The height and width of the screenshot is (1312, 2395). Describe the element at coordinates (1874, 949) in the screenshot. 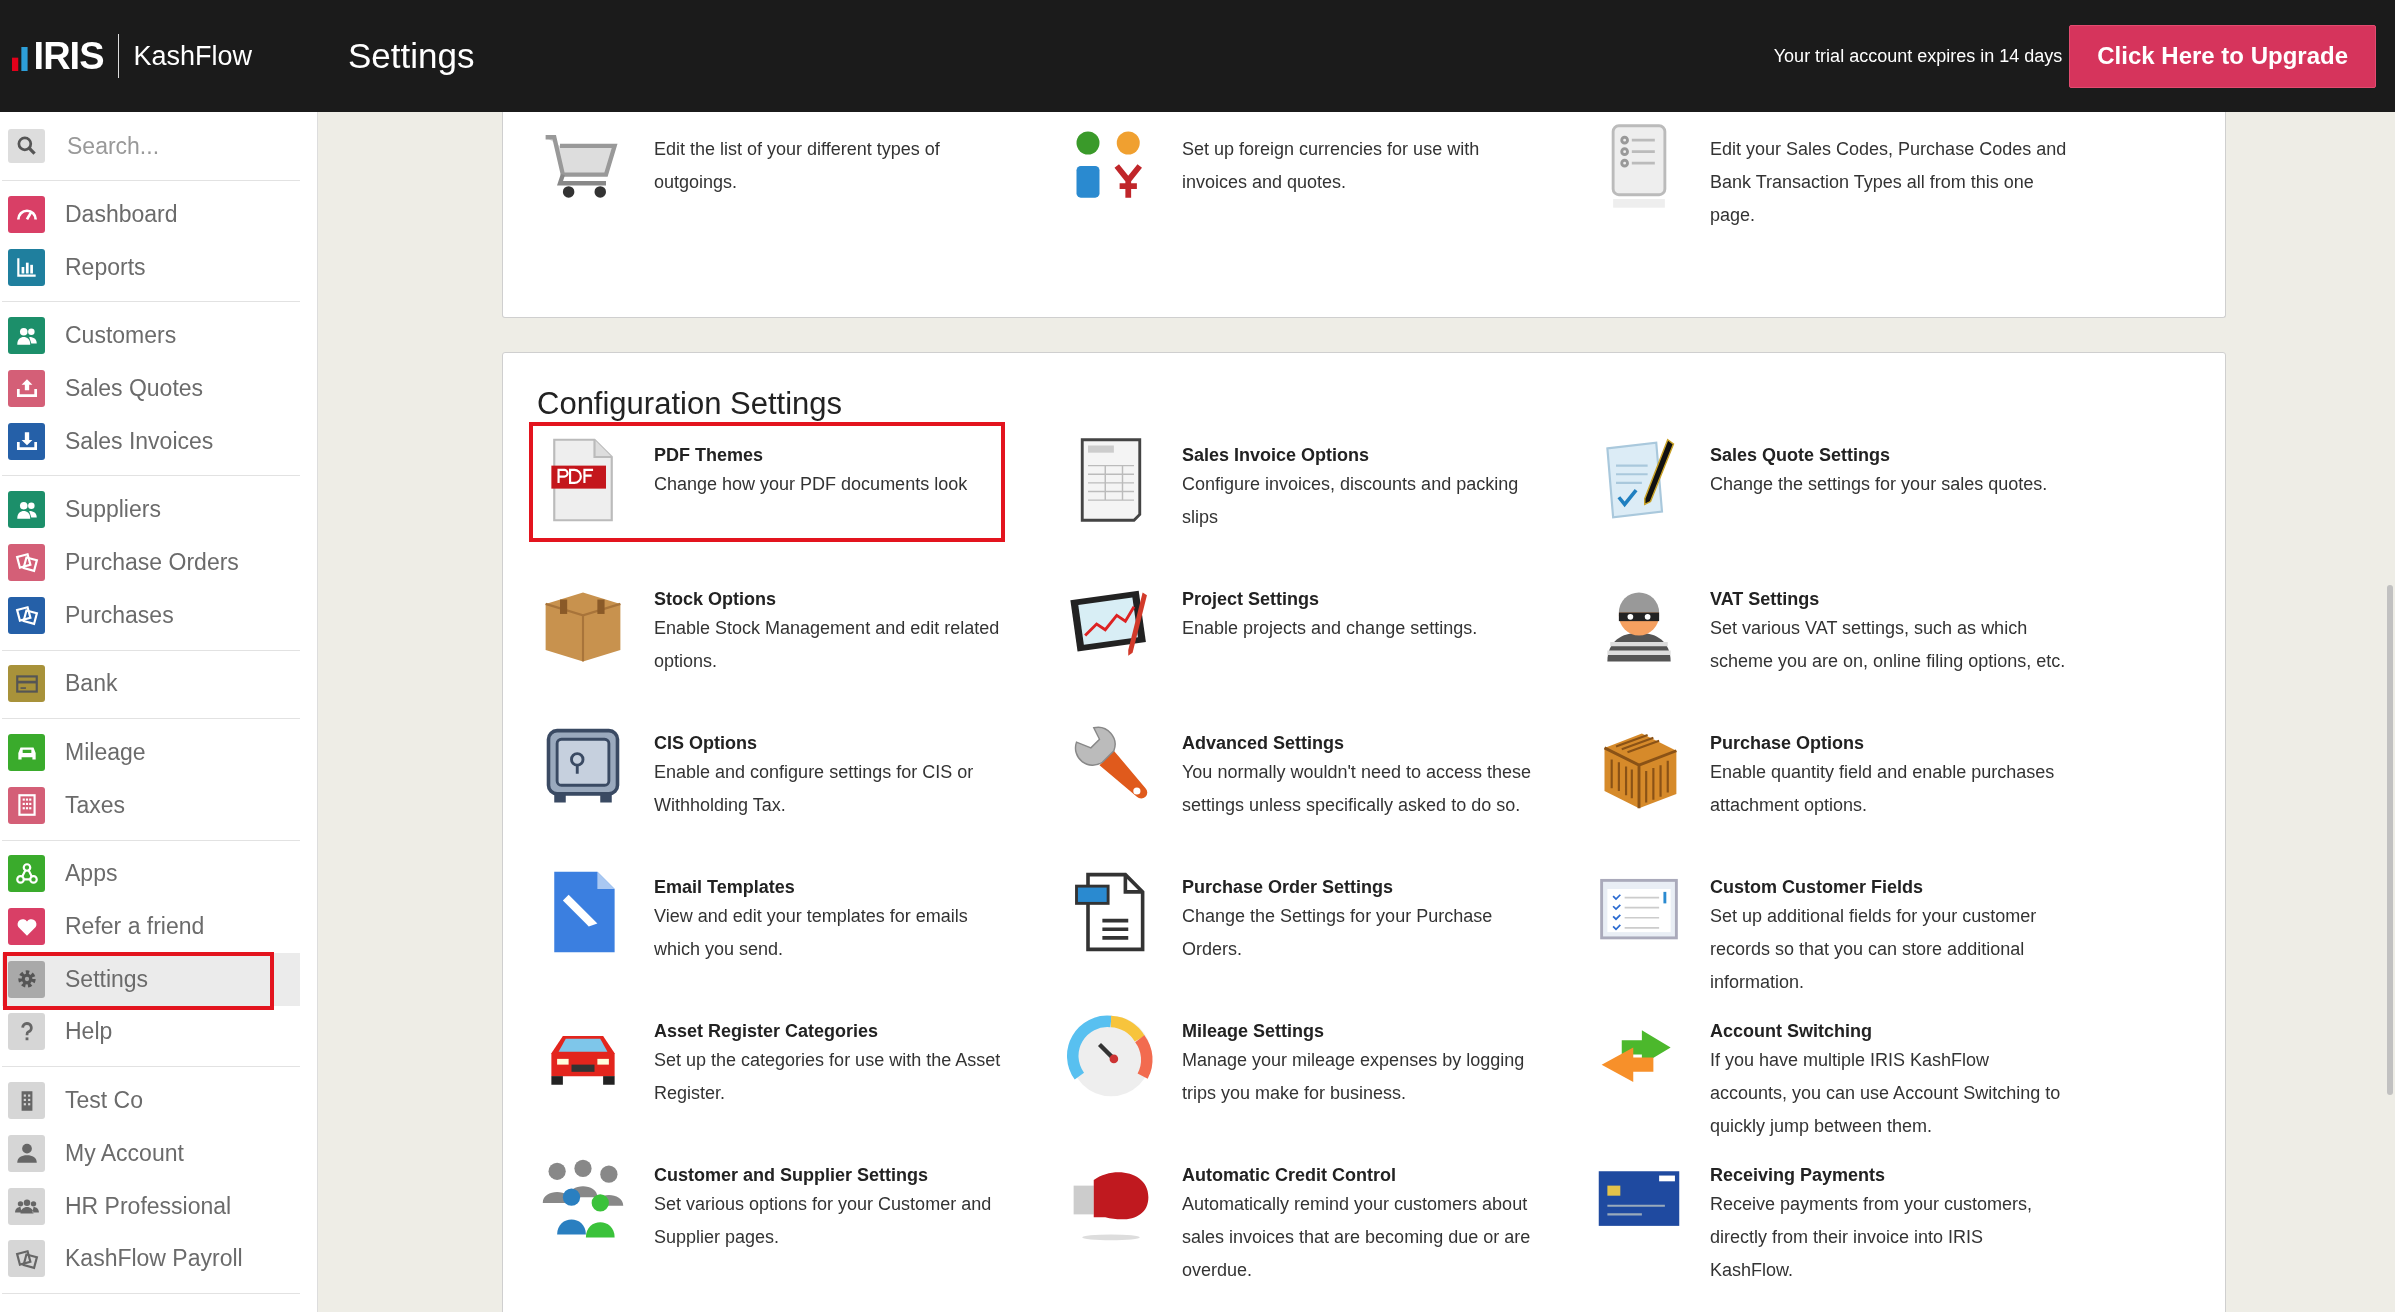

I see `setting-description: Set up additional fields for your customer records so that you can store additional information.` at that location.